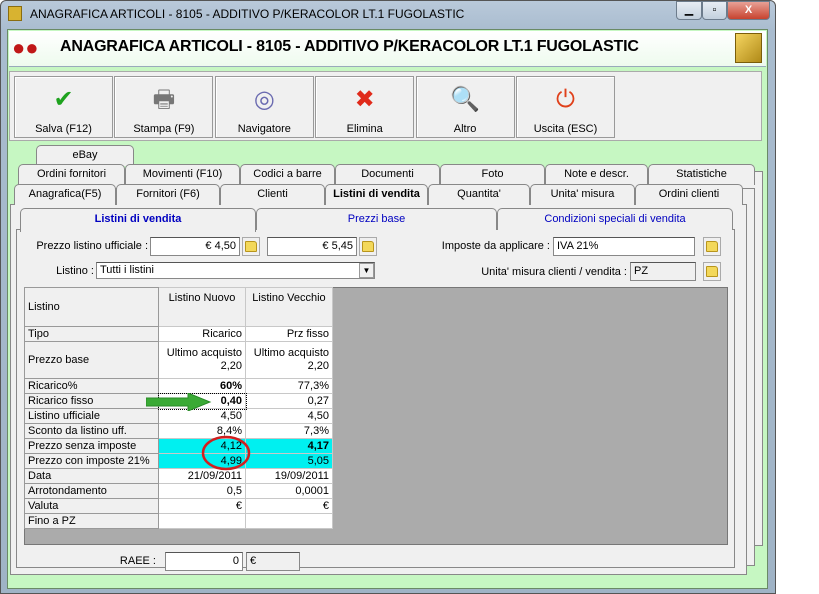  I want to click on cell: 0,0001, so click(289, 491).